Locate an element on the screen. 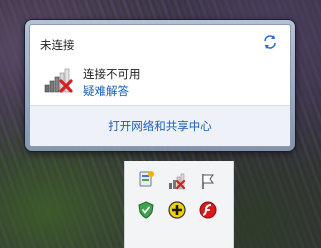  network-disconnected-icon is located at coordinates (177, 181).